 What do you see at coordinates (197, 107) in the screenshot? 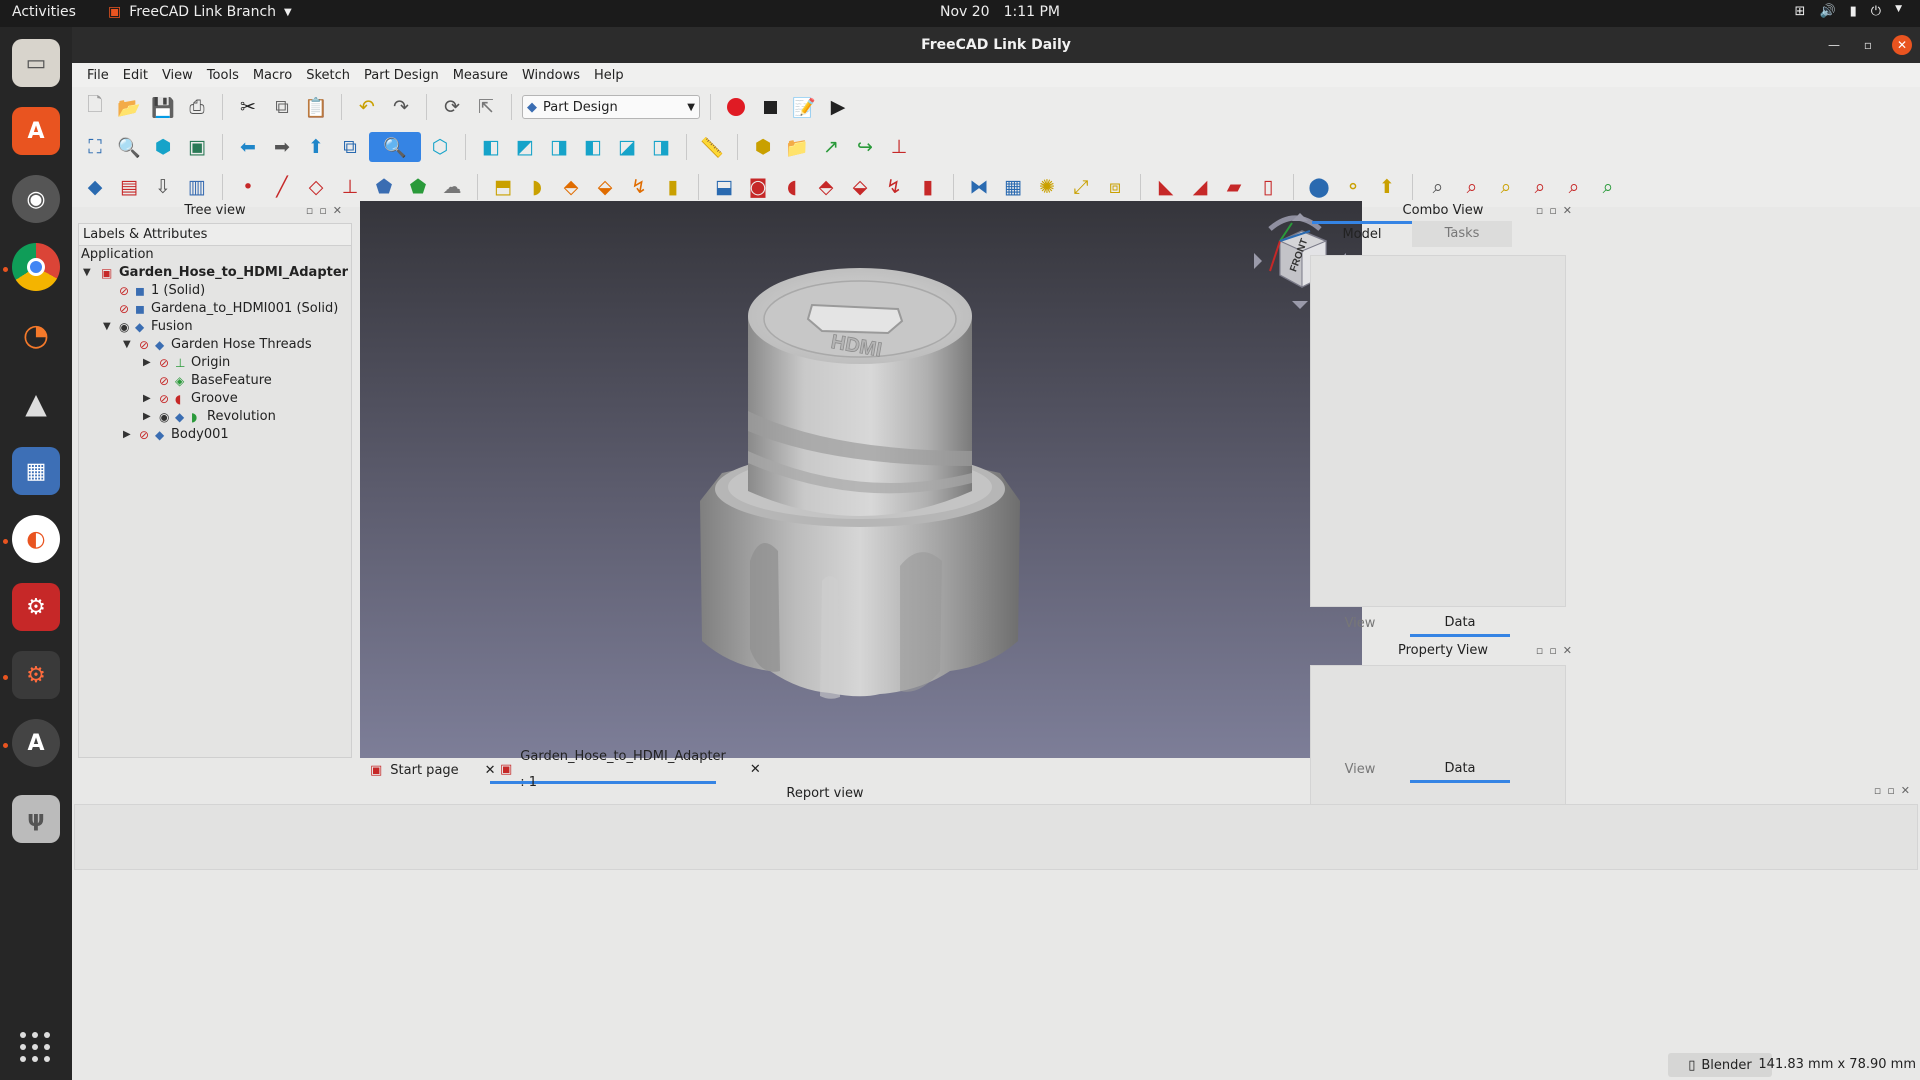
I see `print-icon: ⎙` at bounding box center [197, 107].